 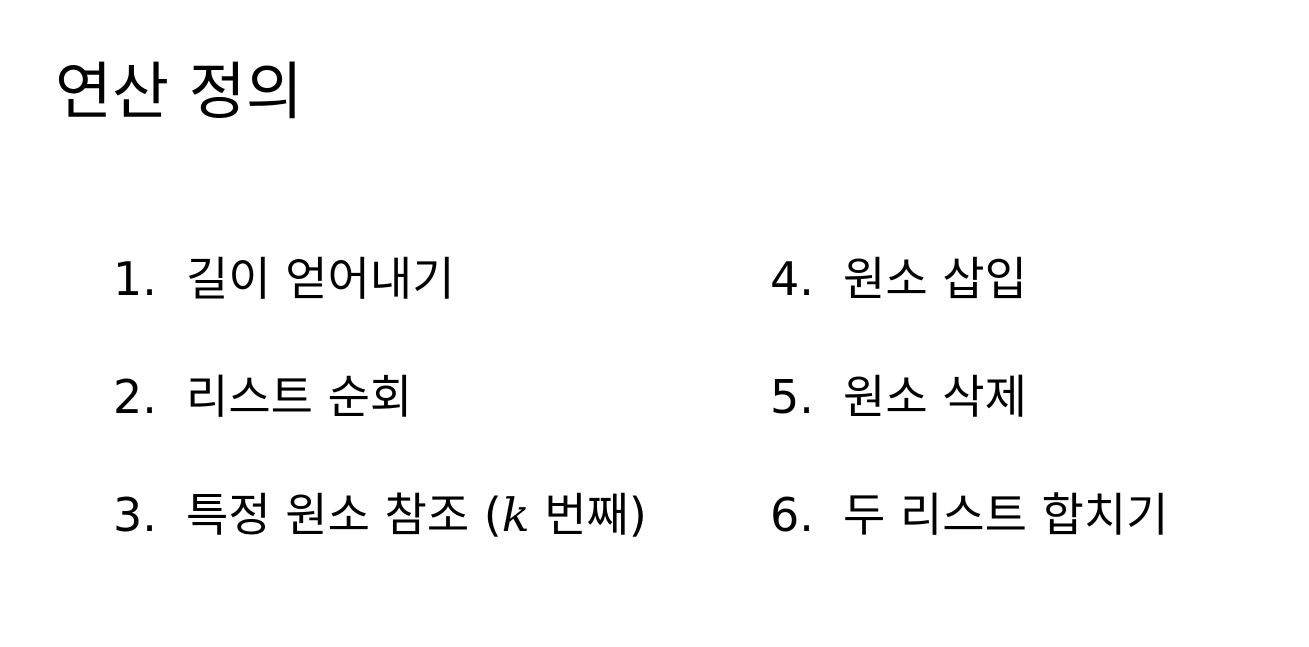 What do you see at coordinates (588, 515) in the screenshot?
I see `item-text-after: 번째)` at bounding box center [588, 515].